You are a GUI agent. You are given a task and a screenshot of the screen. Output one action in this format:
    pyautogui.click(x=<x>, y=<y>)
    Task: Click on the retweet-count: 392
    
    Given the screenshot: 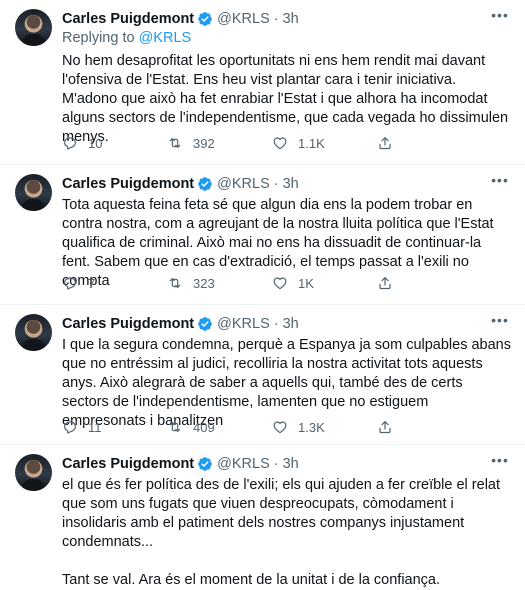 What is the action you would take?
    pyautogui.click(x=204, y=143)
    